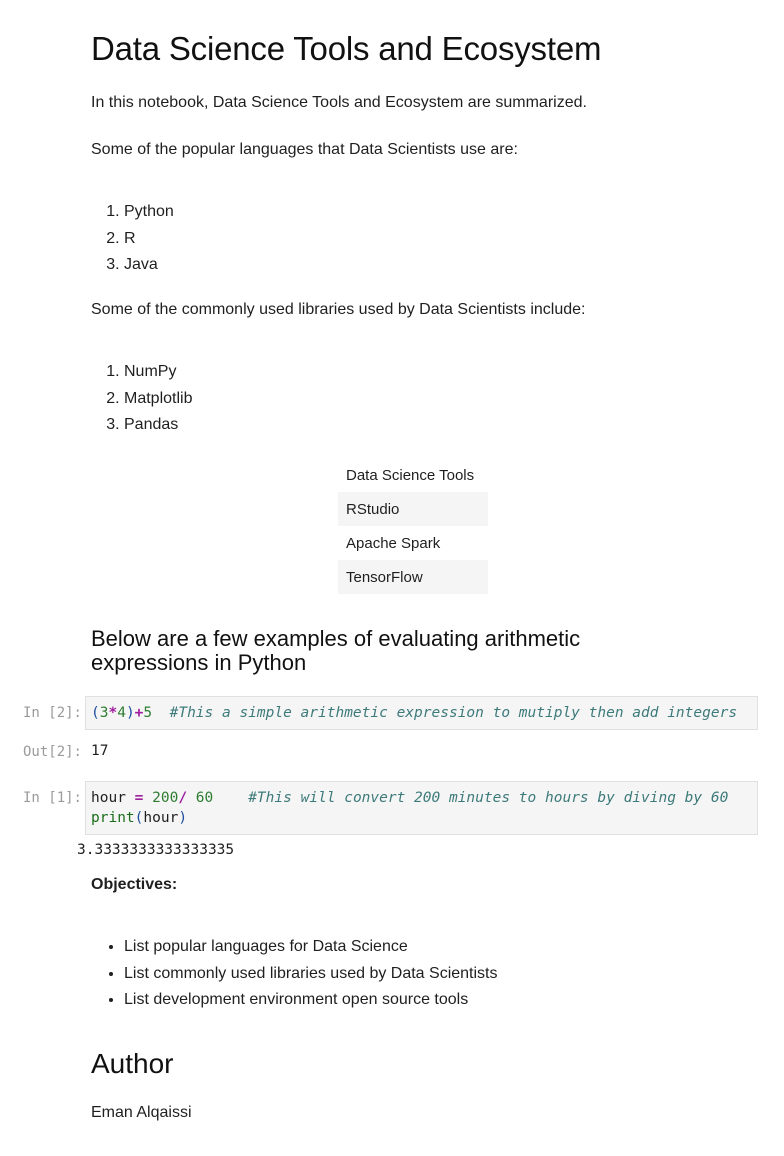  Describe the element at coordinates (113, 818) in the screenshot. I see `code-token: print` at that location.